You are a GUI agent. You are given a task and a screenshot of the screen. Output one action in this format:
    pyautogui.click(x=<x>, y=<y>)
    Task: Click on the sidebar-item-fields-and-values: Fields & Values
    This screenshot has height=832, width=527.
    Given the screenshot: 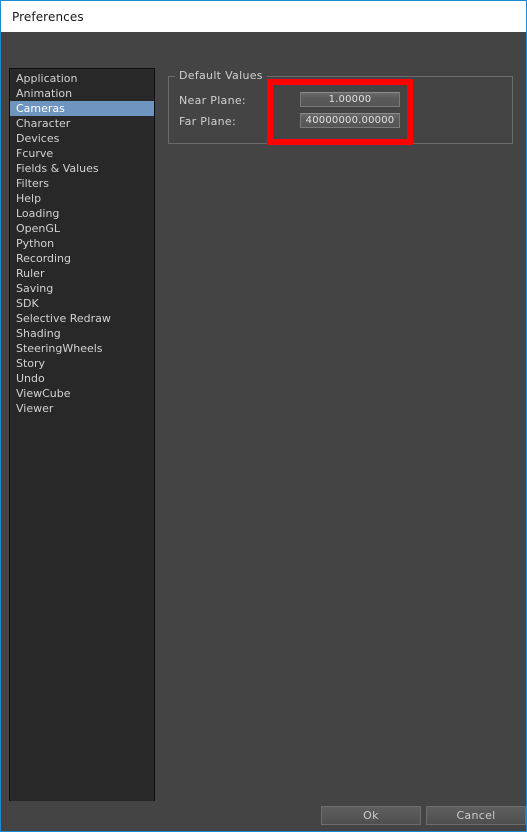 What is the action you would take?
    pyautogui.click(x=82, y=168)
    